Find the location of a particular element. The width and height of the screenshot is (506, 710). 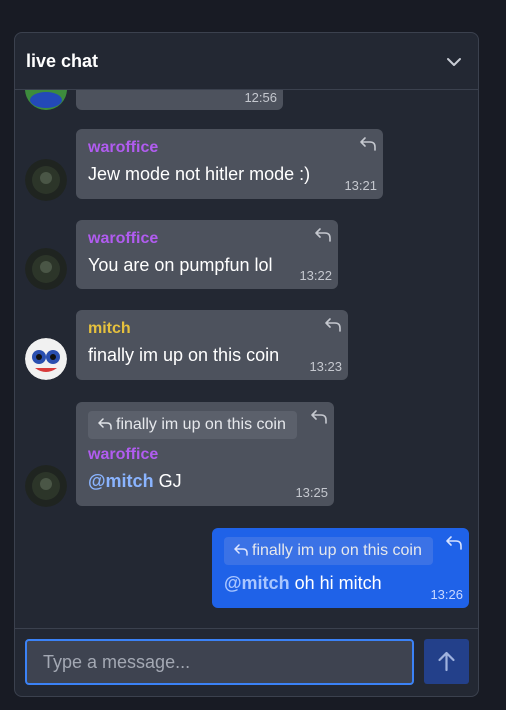

message-bubble: 12:56 is located at coordinates (179, 100).